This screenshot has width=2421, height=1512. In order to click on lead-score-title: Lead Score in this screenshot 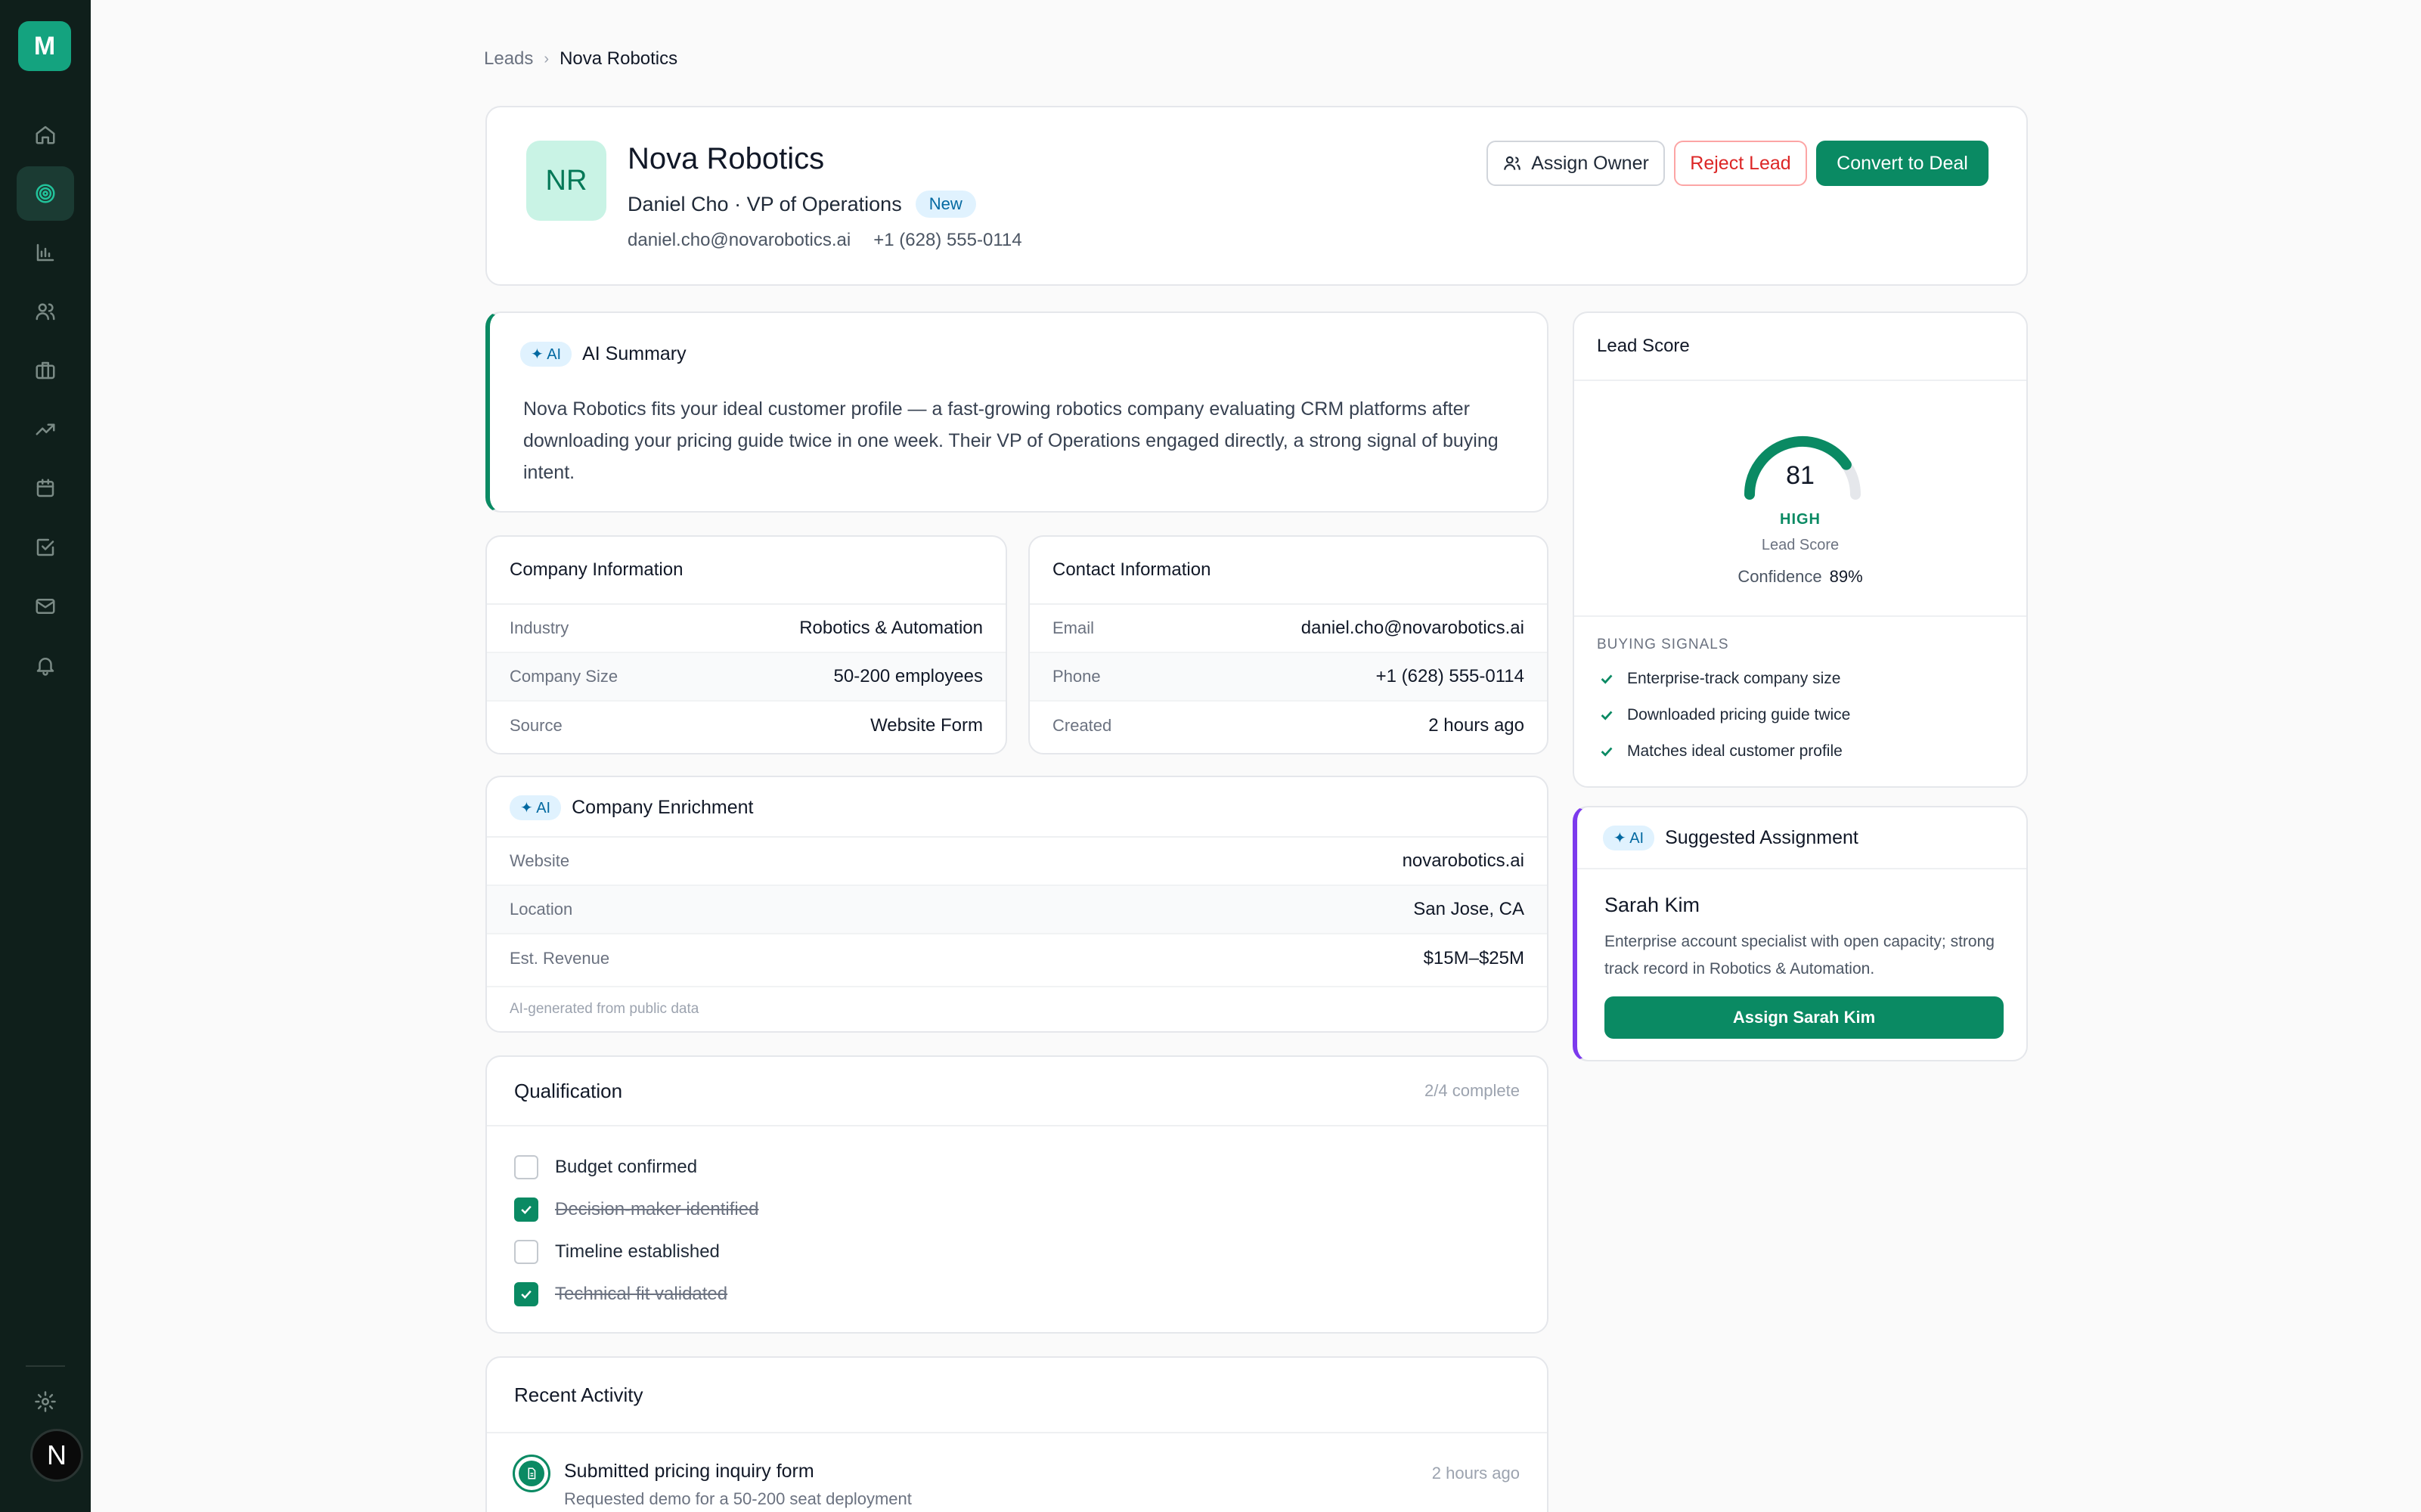, I will do `click(1643, 346)`.